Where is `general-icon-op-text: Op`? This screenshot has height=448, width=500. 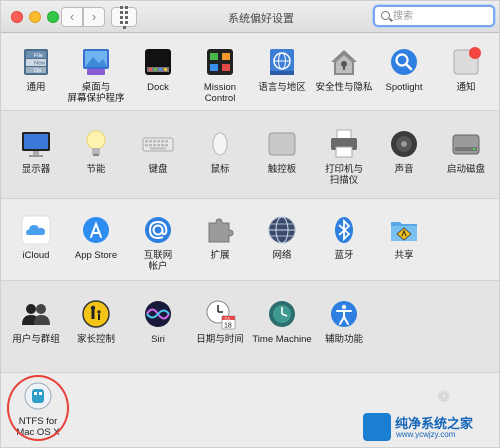 general-icon-op-text: Op is located at coordinates (37, 71).